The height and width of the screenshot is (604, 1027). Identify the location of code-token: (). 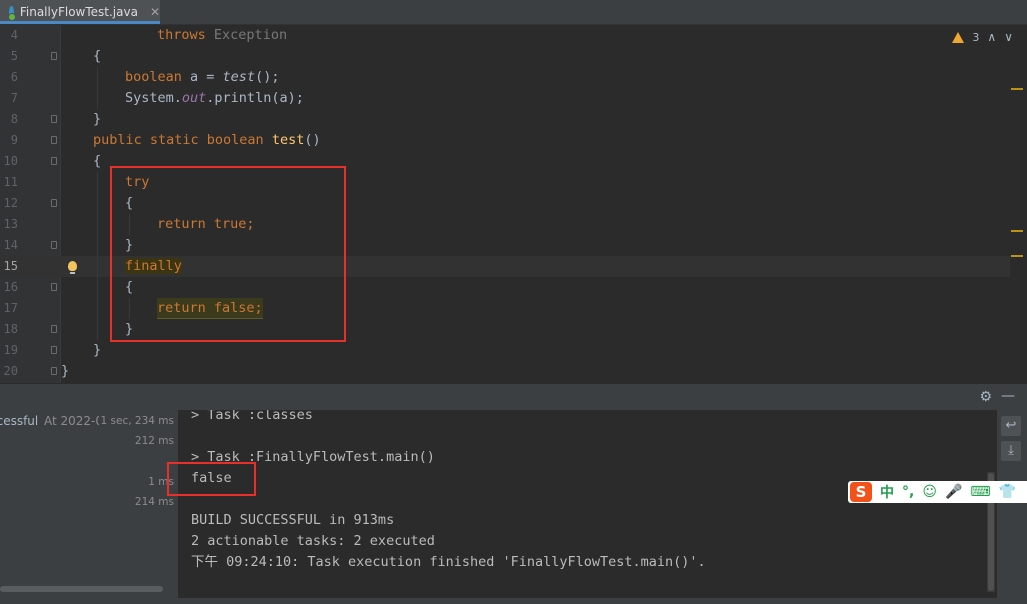
(312, 140).